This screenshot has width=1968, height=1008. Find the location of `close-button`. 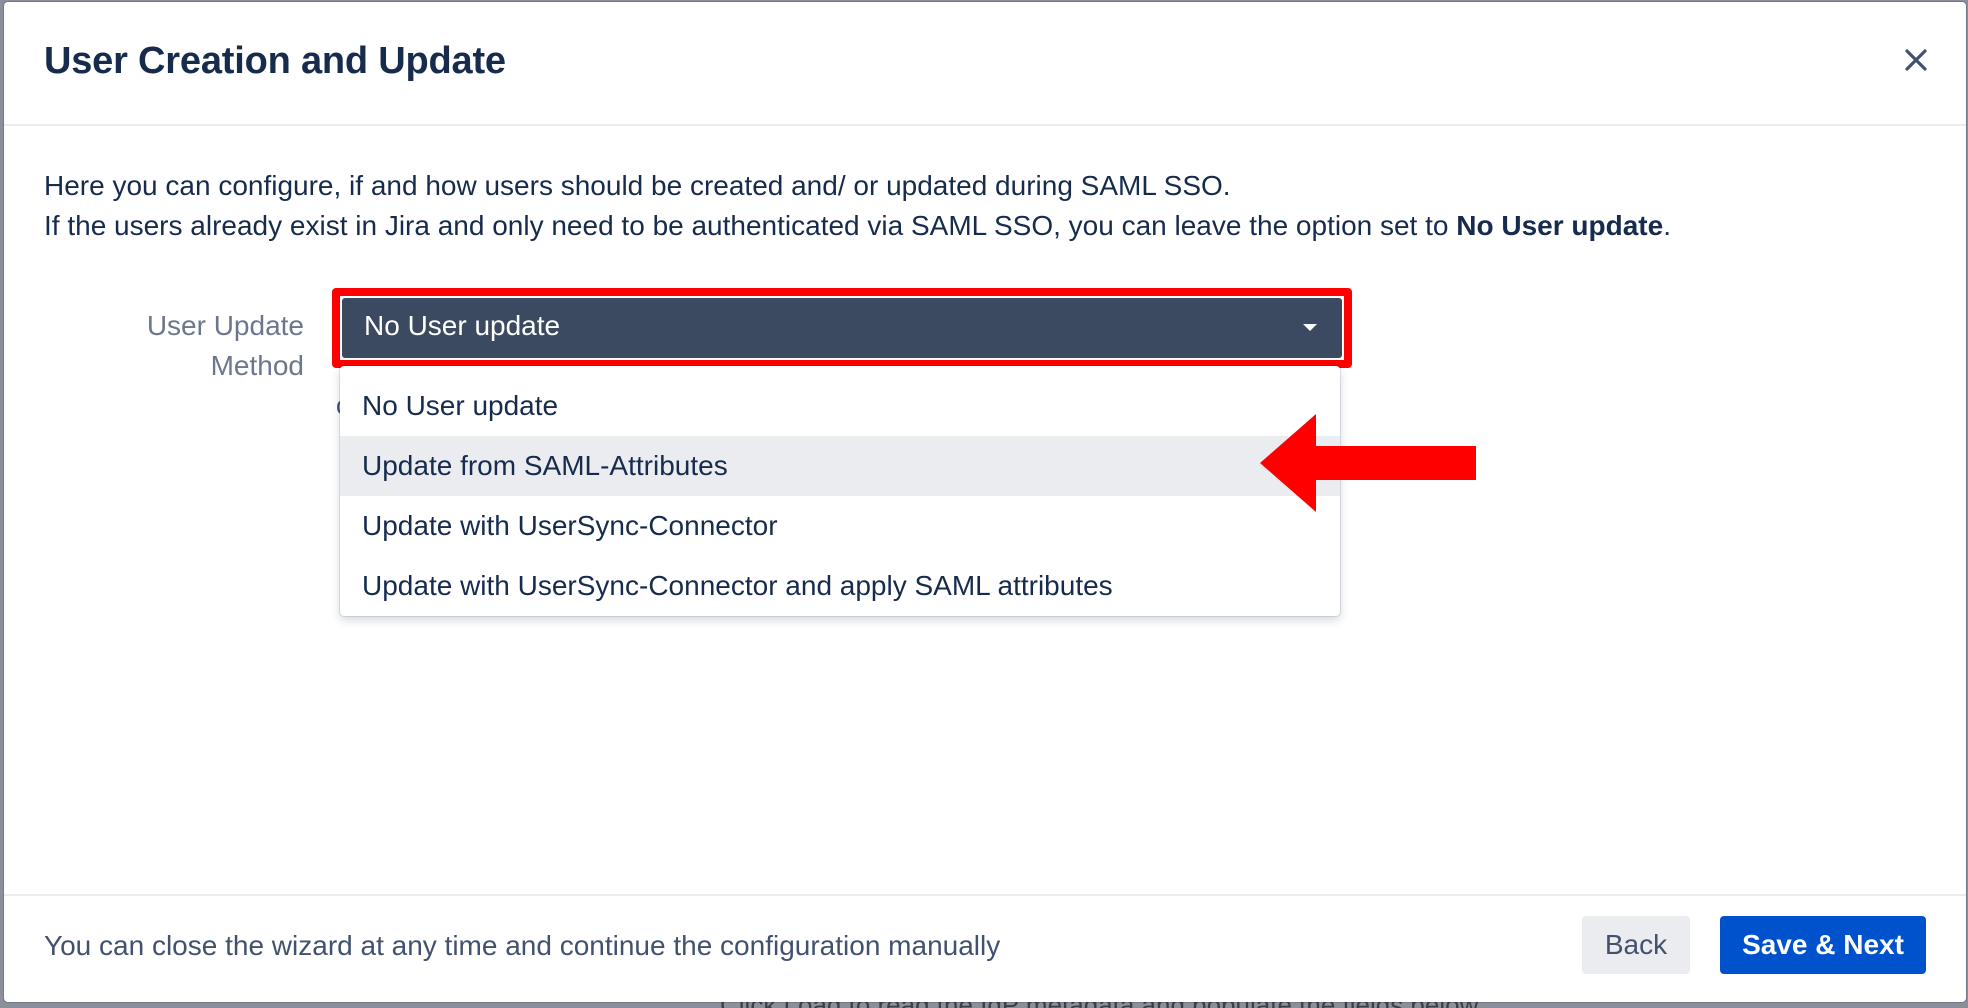

close-button is located at coordinates (1916, 60).